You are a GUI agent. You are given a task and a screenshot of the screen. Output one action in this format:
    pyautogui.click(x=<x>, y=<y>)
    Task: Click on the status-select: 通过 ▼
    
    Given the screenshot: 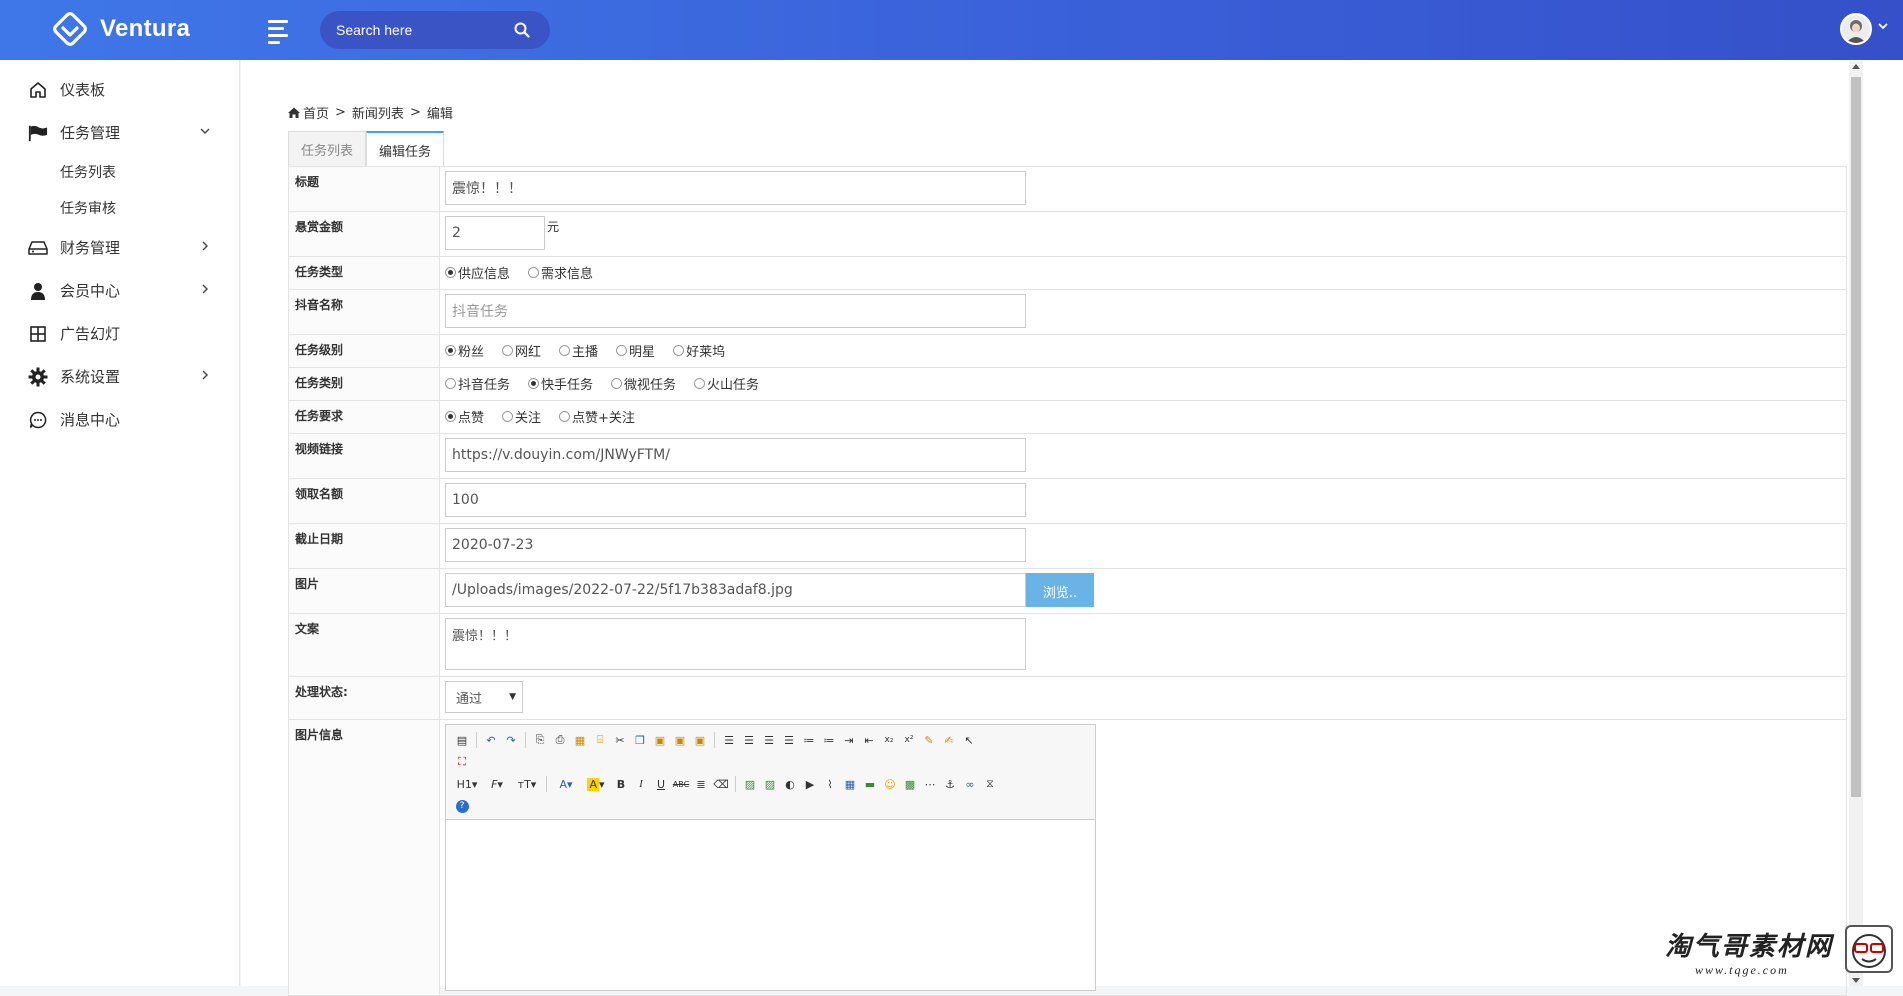 What is the action you would take?
    pyautogui.click(x=484, y=697)
    